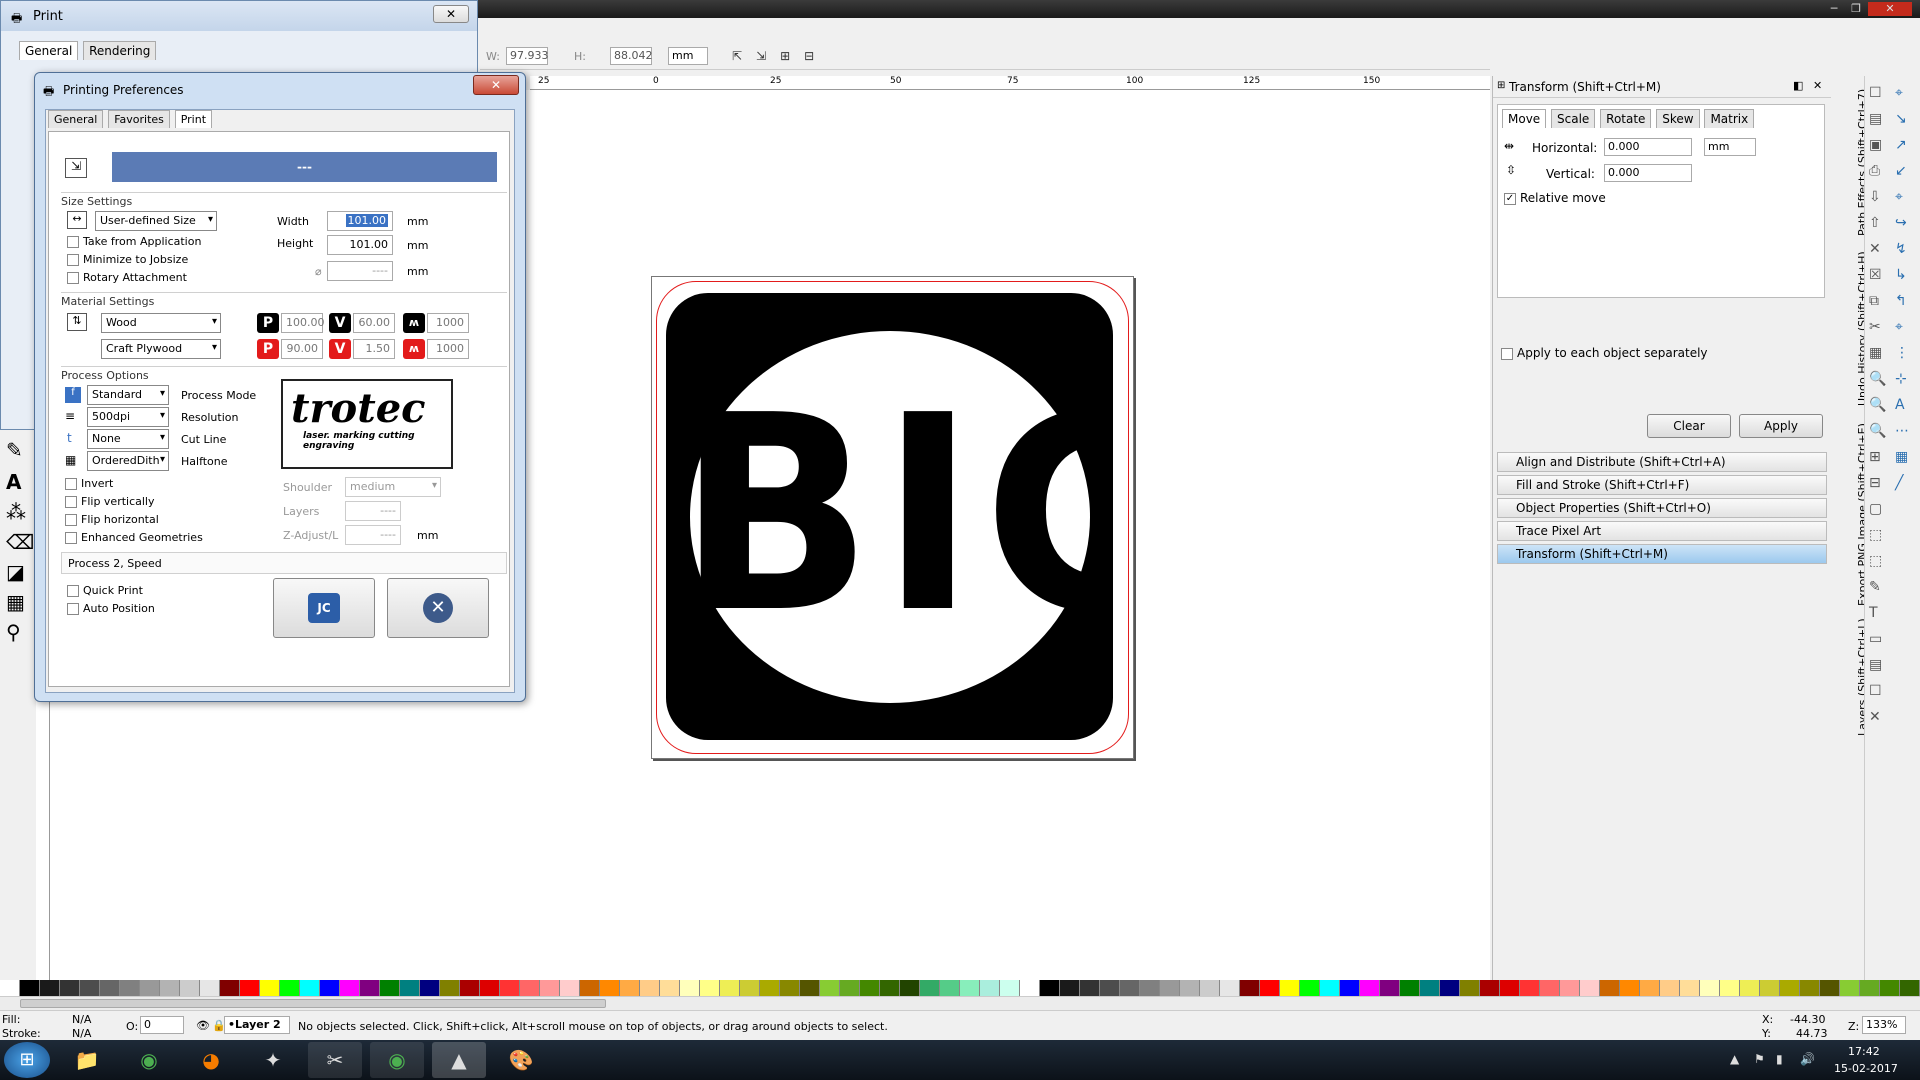  Describe the element at coordinates (156, 221) in the screenshot. I see `size-preset-select: User-defined Size` at that location.